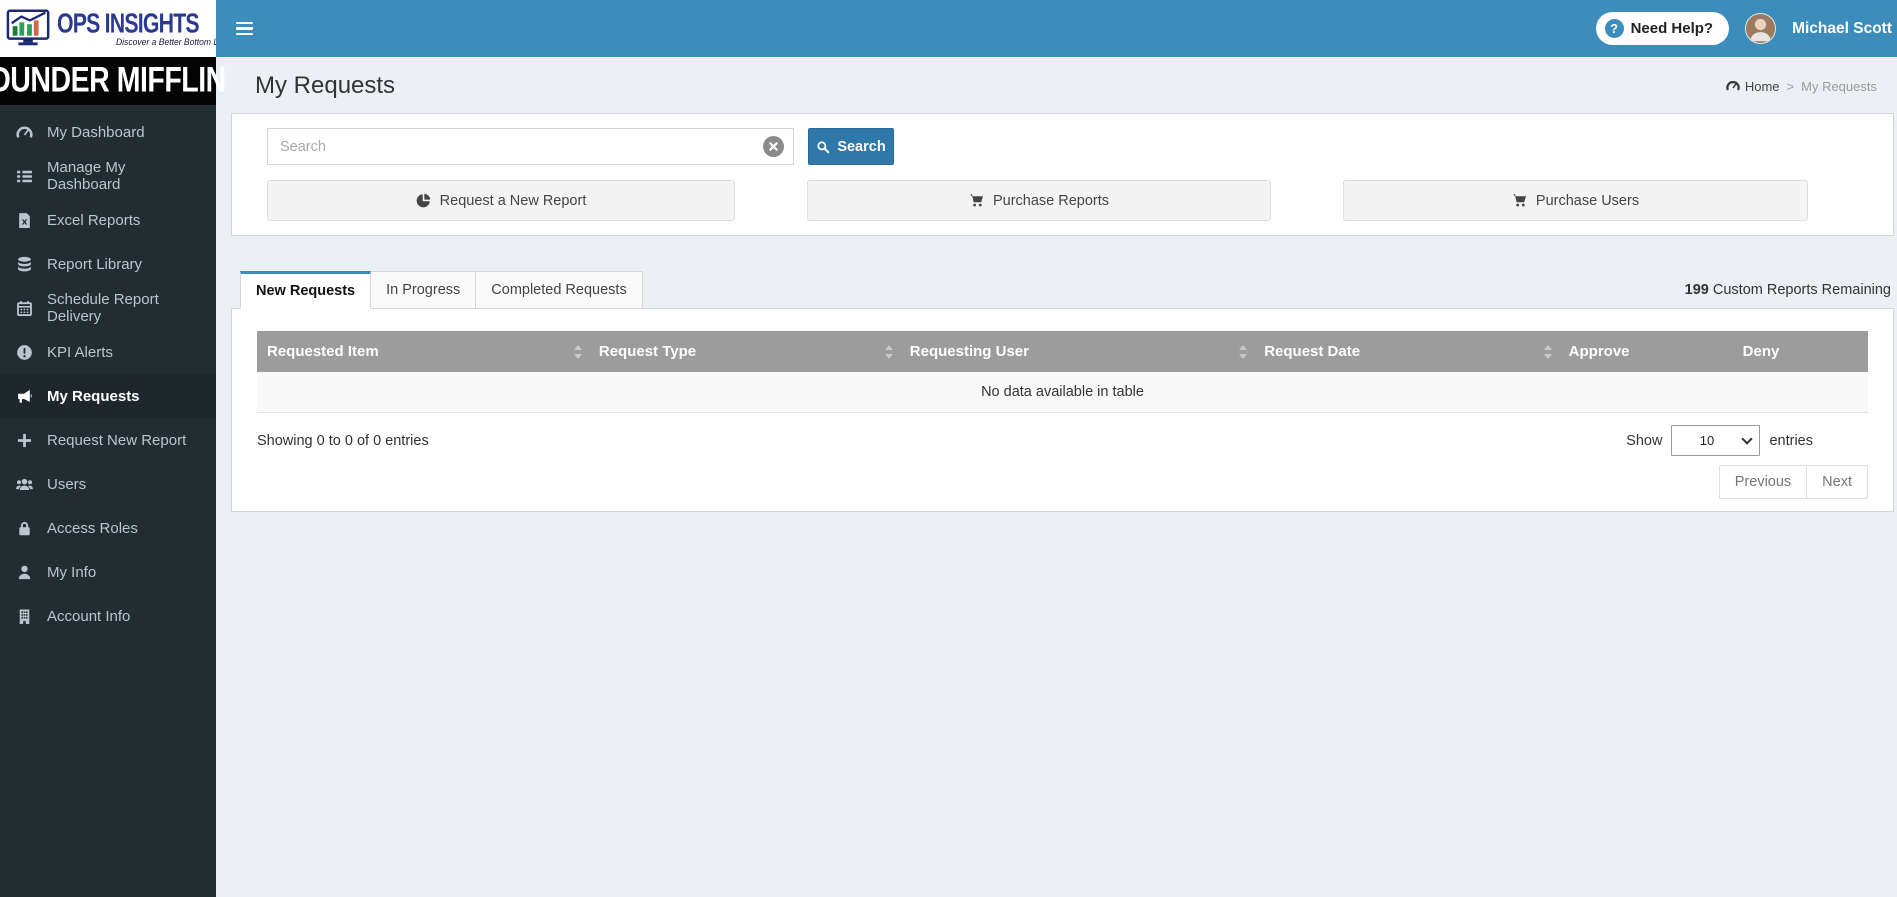  What do you see at coordinates (108, 484) in the screenshot?
I see `sidebar-item-users: Users` at bounding box center [108, 484].